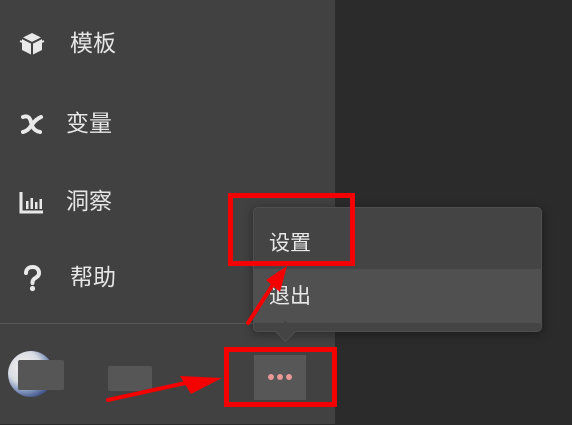 The height and width of the screenshot is (425, 572). What do you see at coordinates (93, 278) in the screenshot?
I see `sidebar-item-label: 帮助` at bounding box center [93, 278].